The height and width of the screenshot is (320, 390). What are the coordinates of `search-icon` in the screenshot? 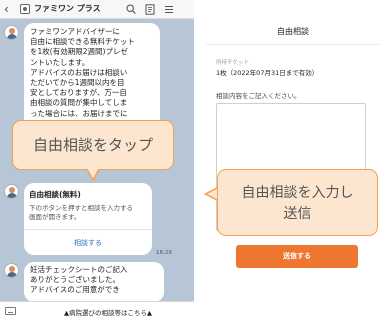 It's located at (131, 9).